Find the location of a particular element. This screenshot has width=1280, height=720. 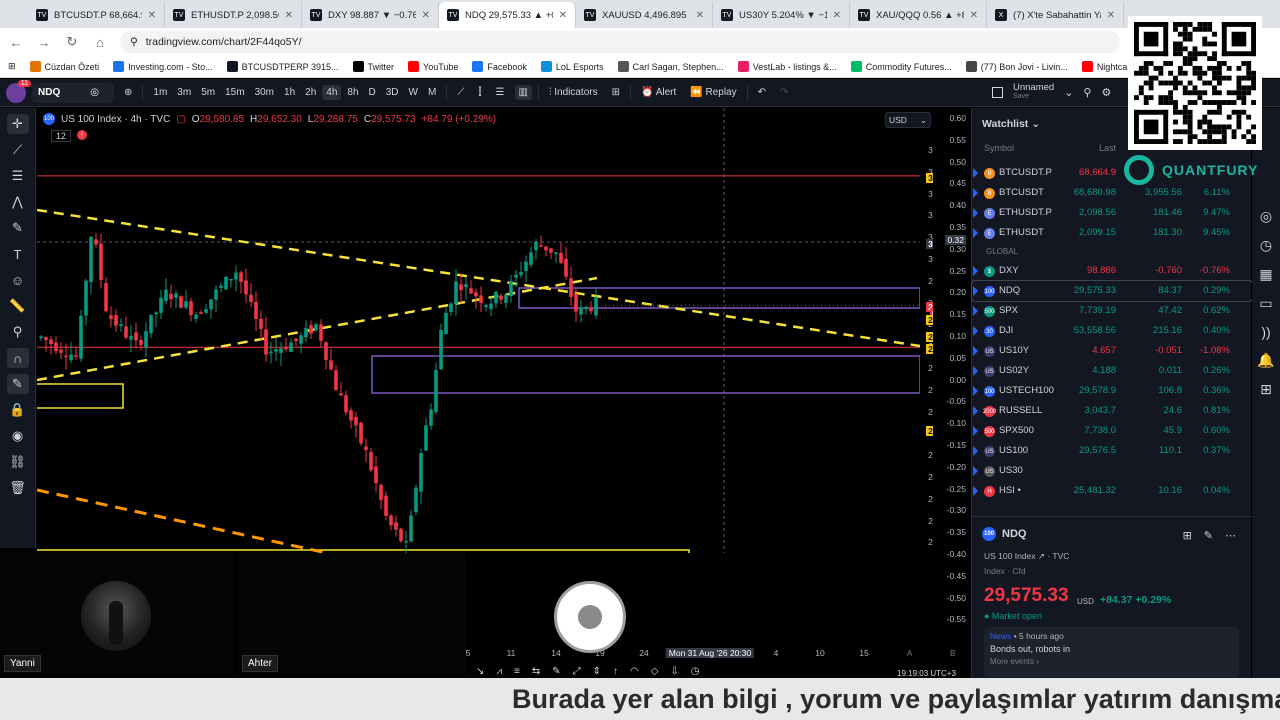

col-symbol: Symbol is located at coordinates (999, 148).